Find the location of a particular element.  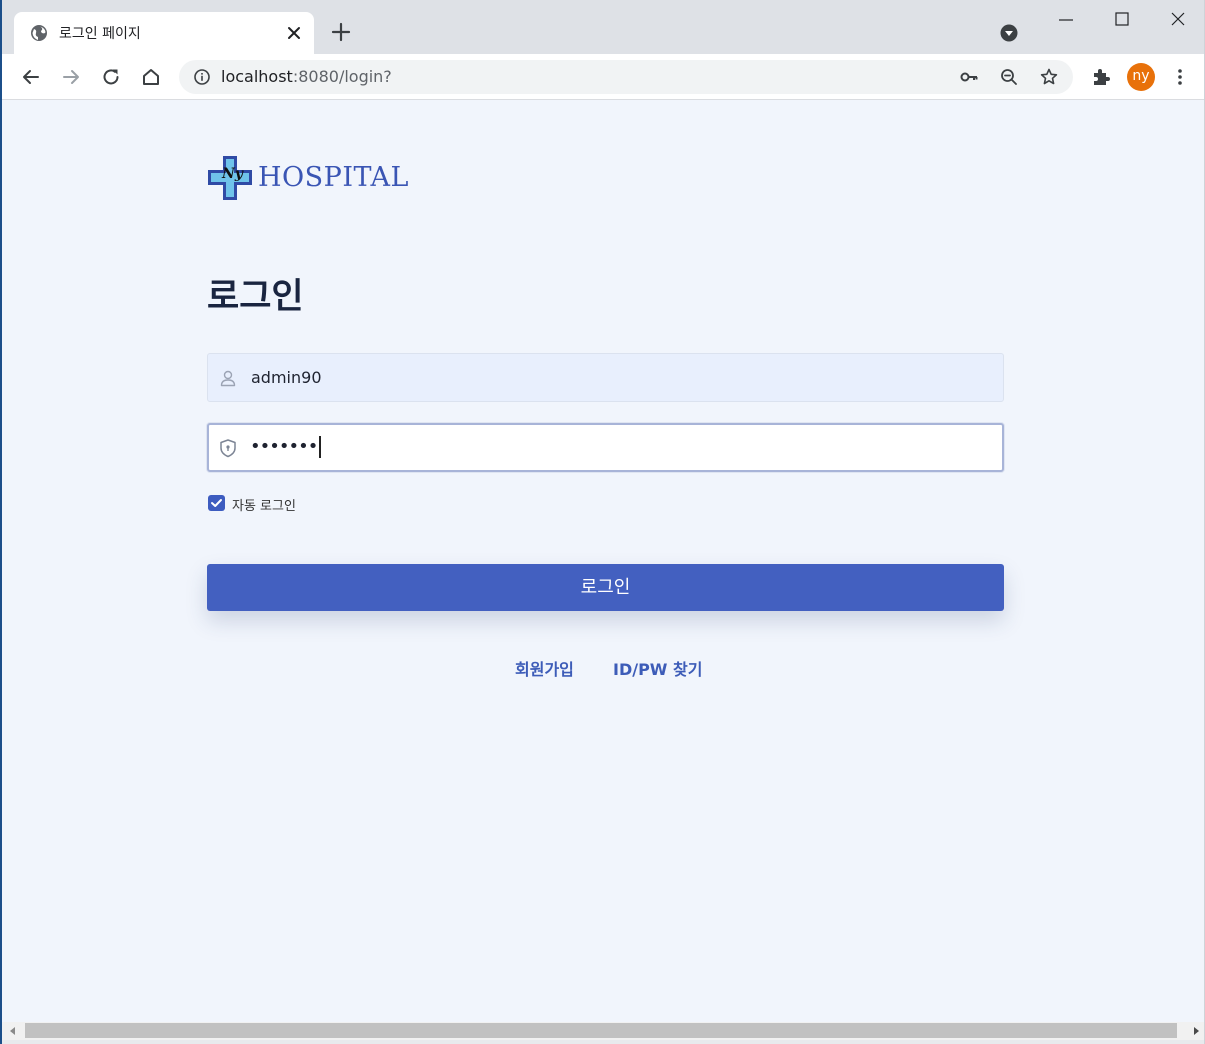

tab-title: 로그인 페이지 is located at coordinates (100, 34).